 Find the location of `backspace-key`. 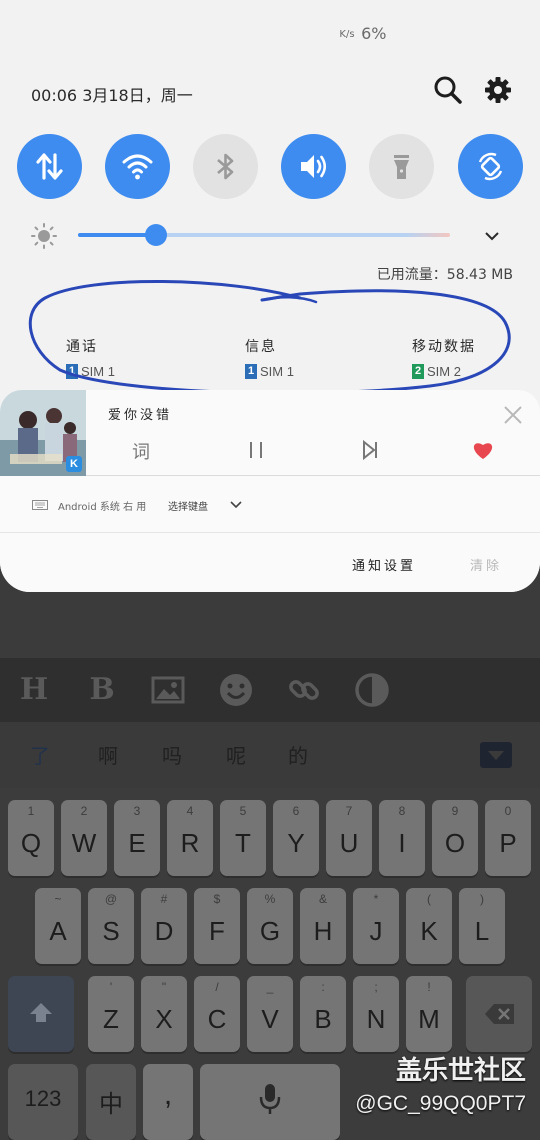

backspace-key is located at coordinates (499, 1014).